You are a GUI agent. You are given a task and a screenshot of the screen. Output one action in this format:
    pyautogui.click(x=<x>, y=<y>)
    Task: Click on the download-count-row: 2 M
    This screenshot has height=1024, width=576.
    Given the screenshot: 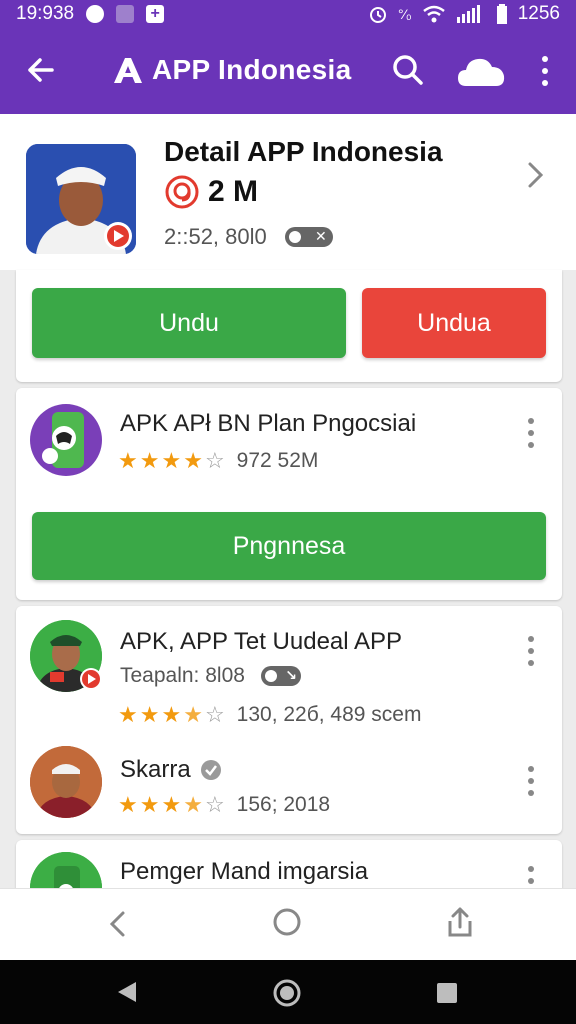 What is the action you would take?
    pyautogui.click(x=211, y=192)
    